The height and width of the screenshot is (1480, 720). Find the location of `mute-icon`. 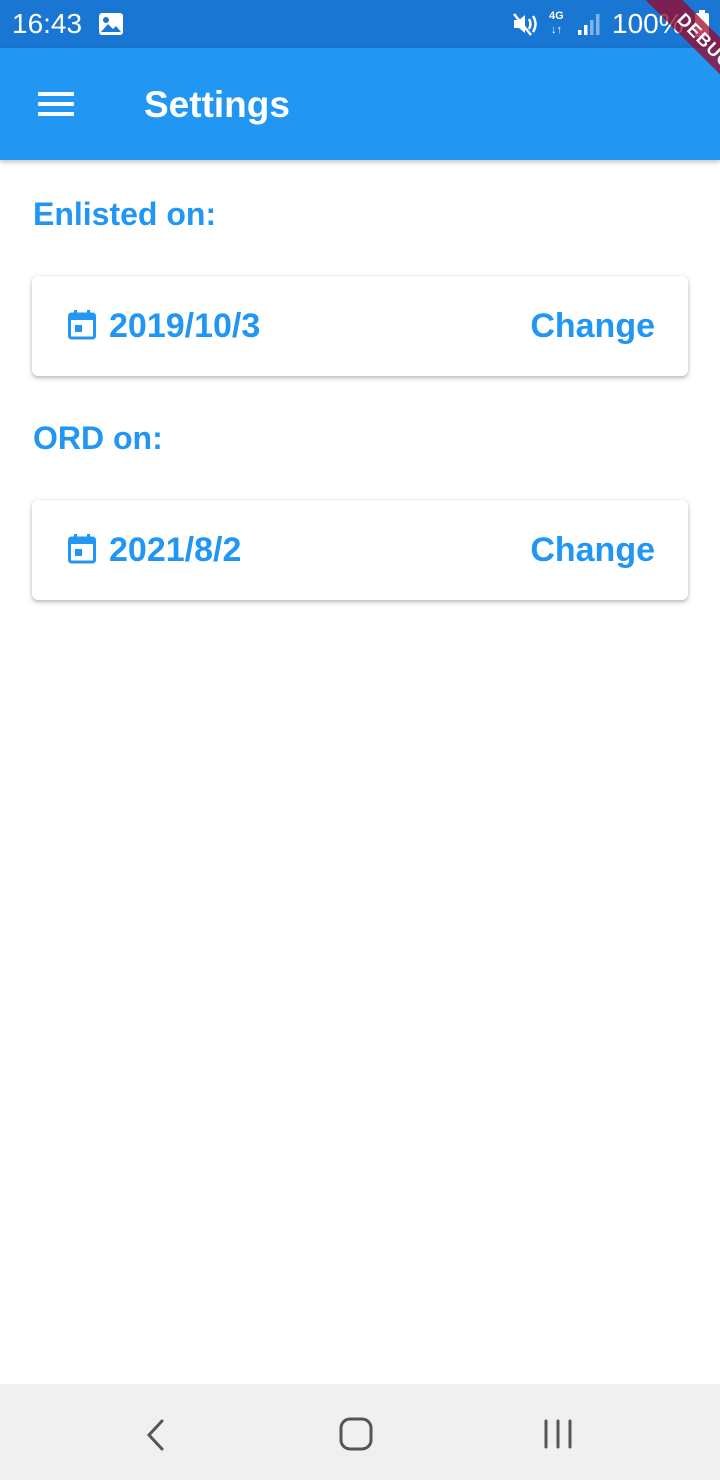

mute-icon is located at coordinates (525, 24).